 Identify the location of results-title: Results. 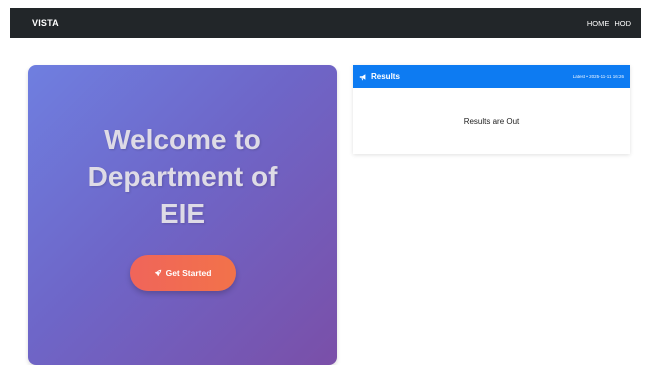
(385, 76).